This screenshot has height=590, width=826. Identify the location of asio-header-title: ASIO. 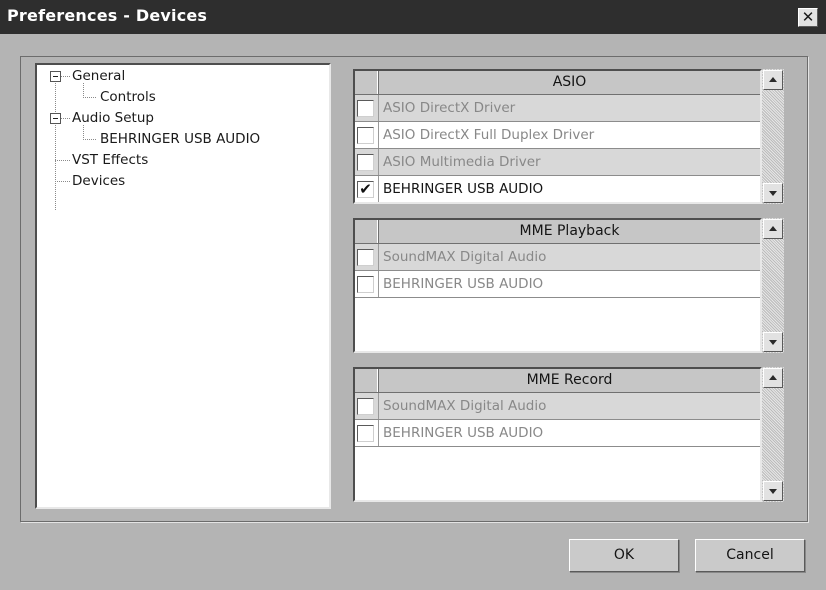
(569, 82).